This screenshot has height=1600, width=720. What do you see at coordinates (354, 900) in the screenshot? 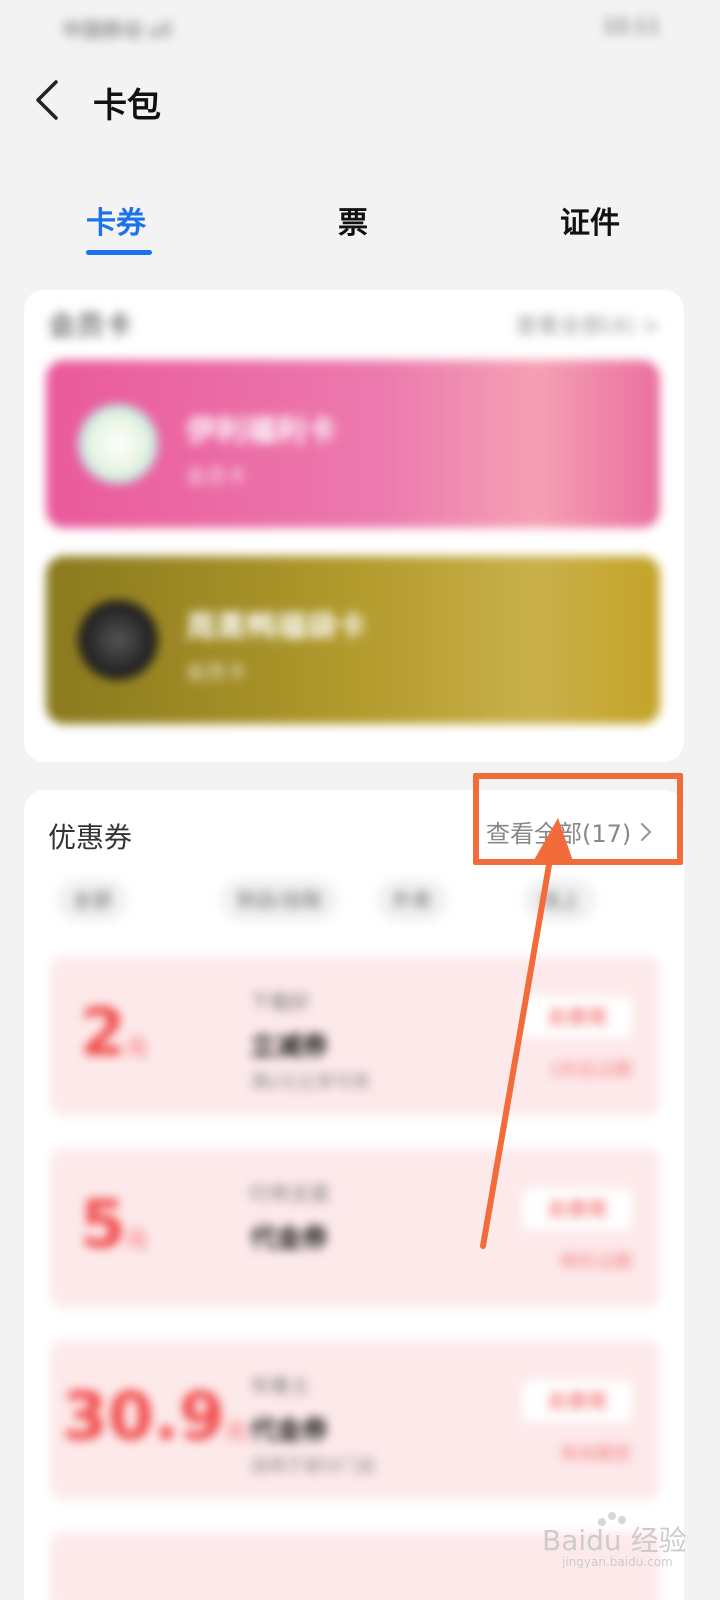
I see `coupon-filter-bar: 全部 到店/自取 外卖 线上` at bounding box center [354, 900].